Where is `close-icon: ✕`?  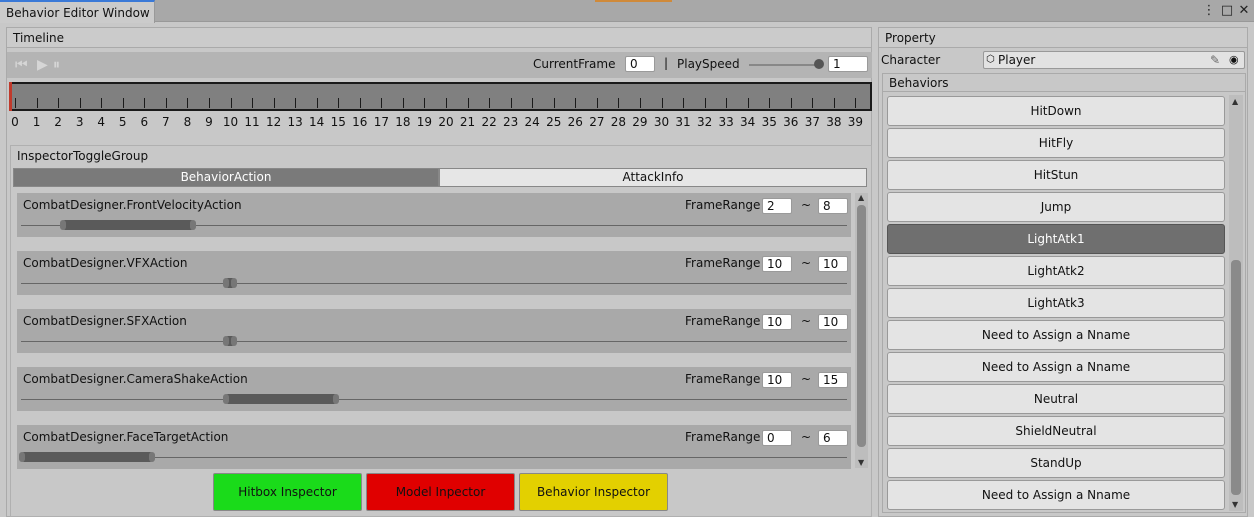 close-icon: ✕ is located at coordinates (1244, 11).